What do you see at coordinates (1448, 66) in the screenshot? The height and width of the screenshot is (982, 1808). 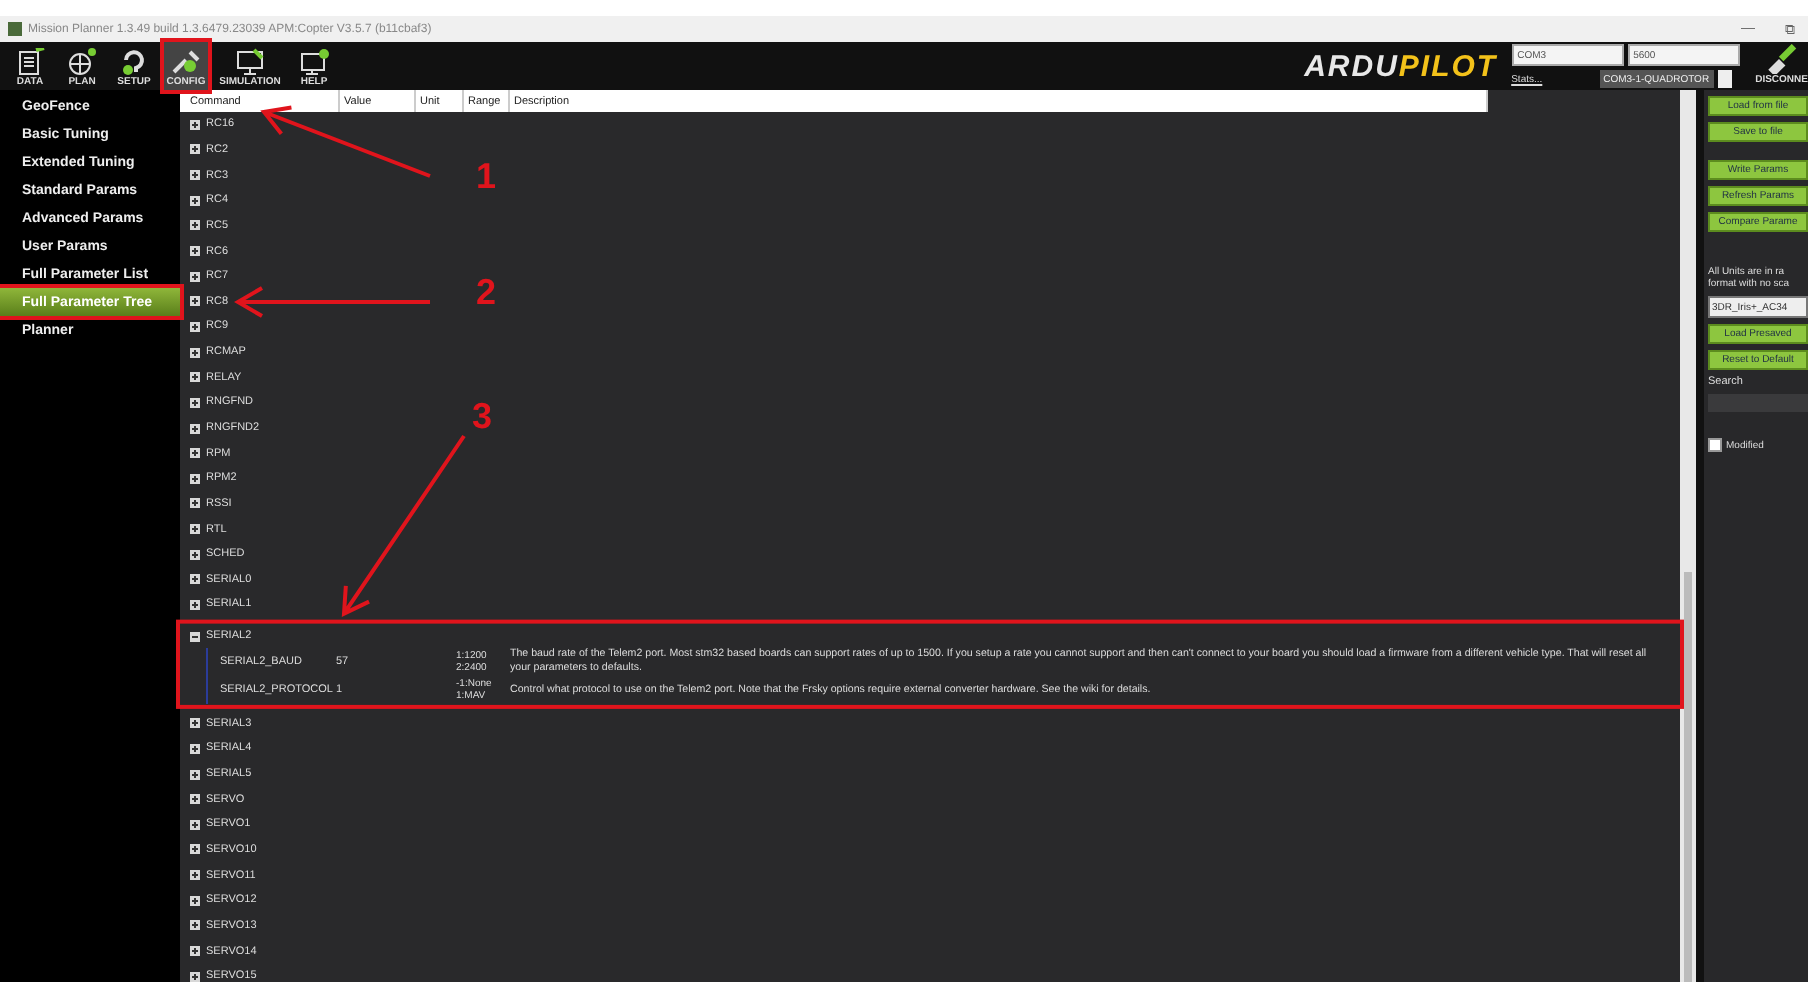 I see `logo-text: PILOT` at bounding box center [1448, 66].